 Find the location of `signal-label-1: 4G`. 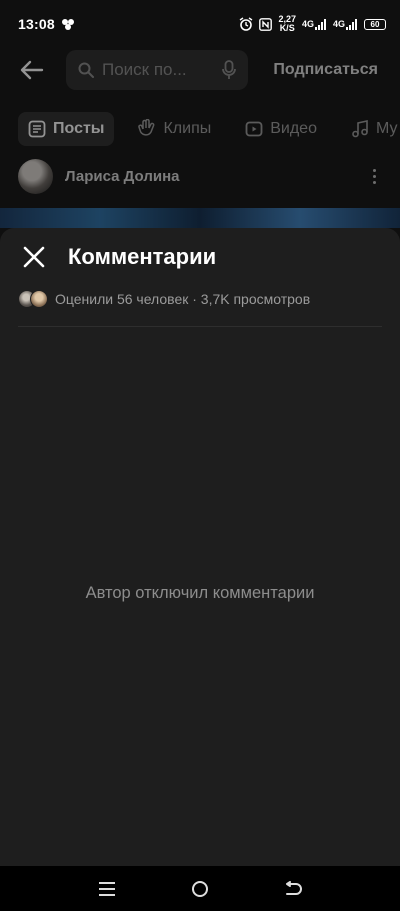

signal-label-1: 4G is located at coordinates (307, 24).